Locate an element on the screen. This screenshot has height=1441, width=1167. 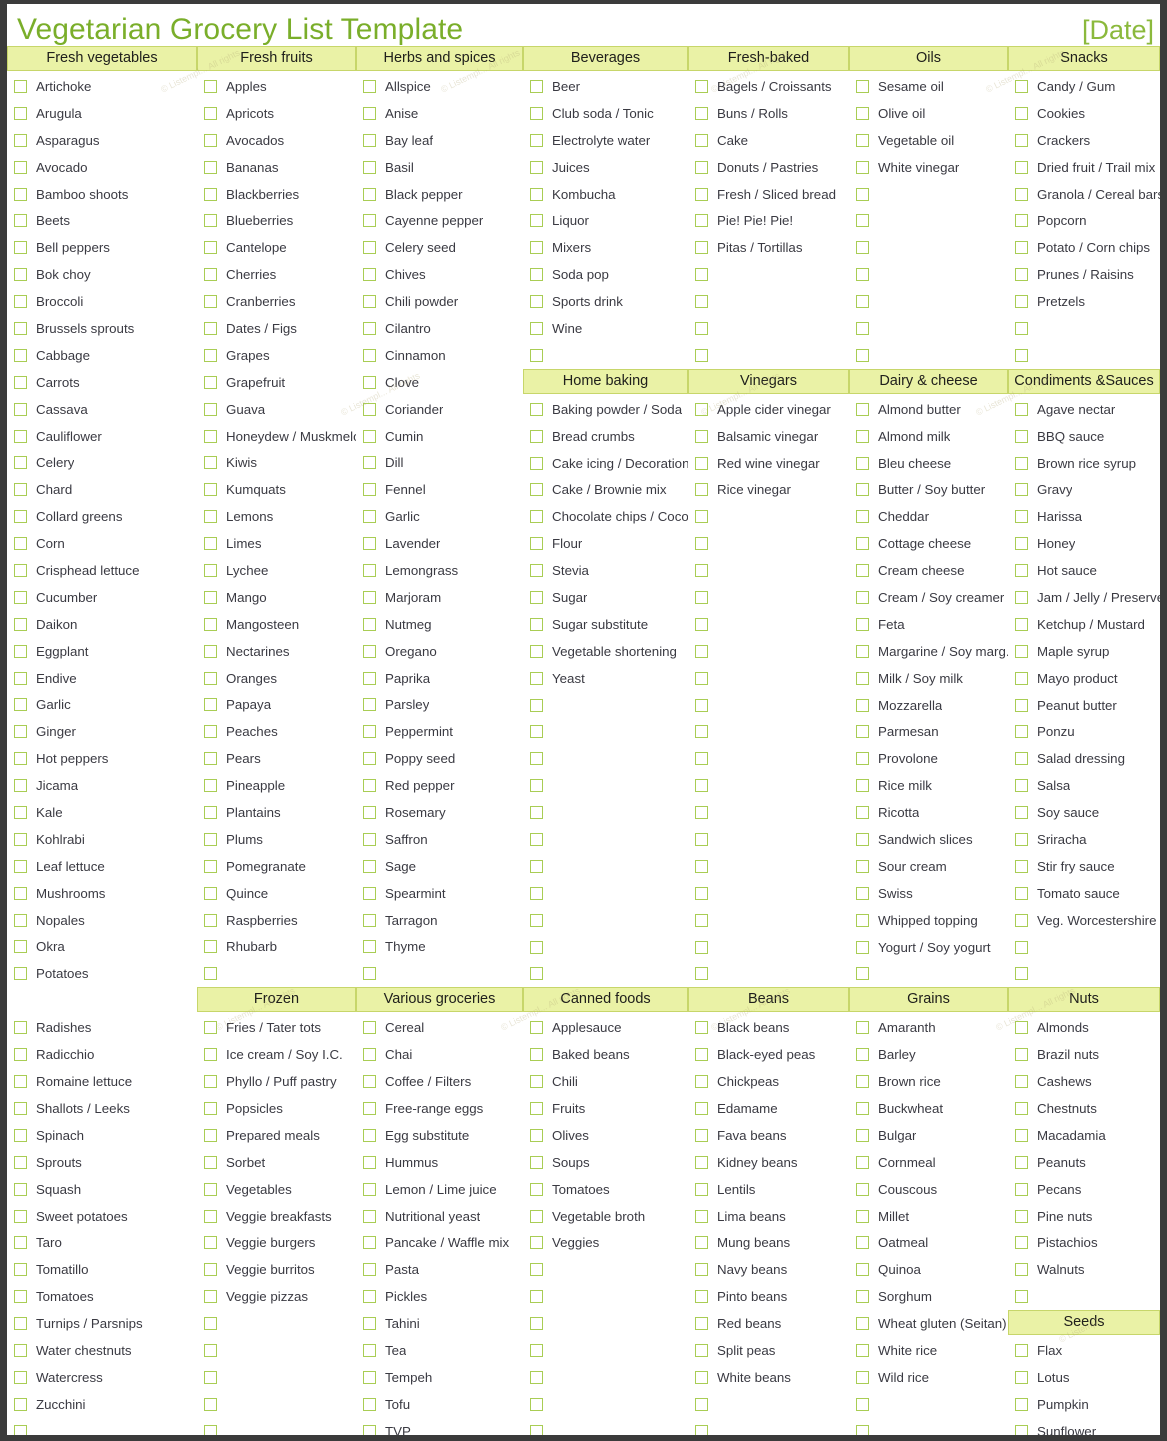
checklist-row: Beets is located at coordinates (102, 220).